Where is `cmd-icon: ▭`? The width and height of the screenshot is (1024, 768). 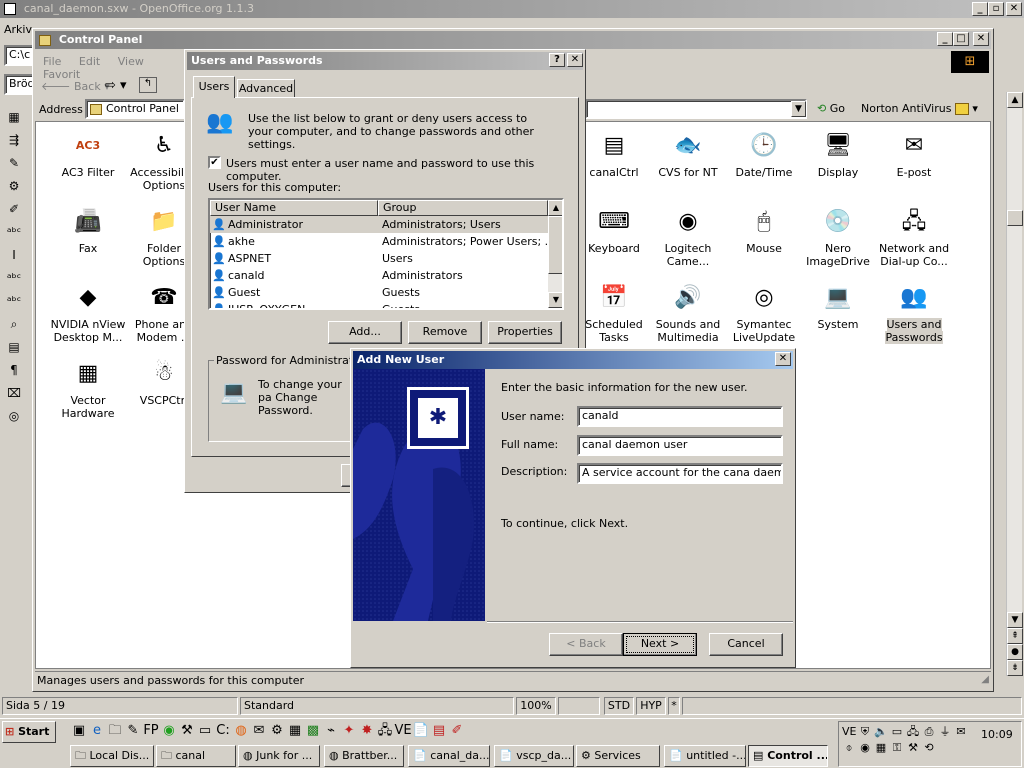
cmd-icon: ▭ is located at coordinates (205, 731).